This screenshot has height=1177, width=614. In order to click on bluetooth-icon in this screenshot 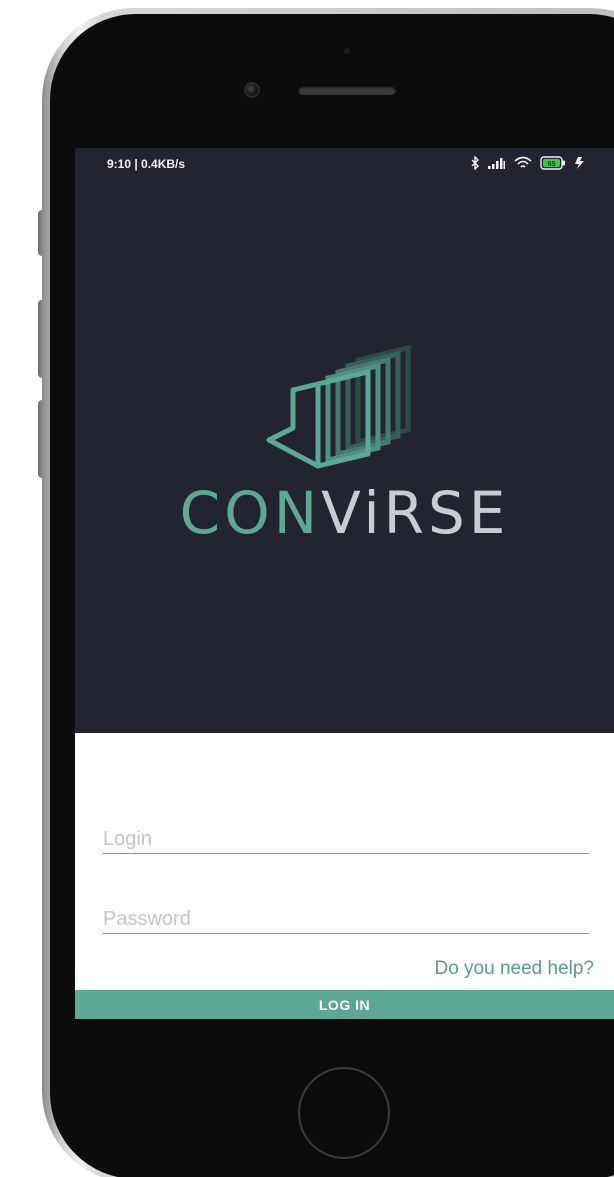, I will do `click(475, 163)`.